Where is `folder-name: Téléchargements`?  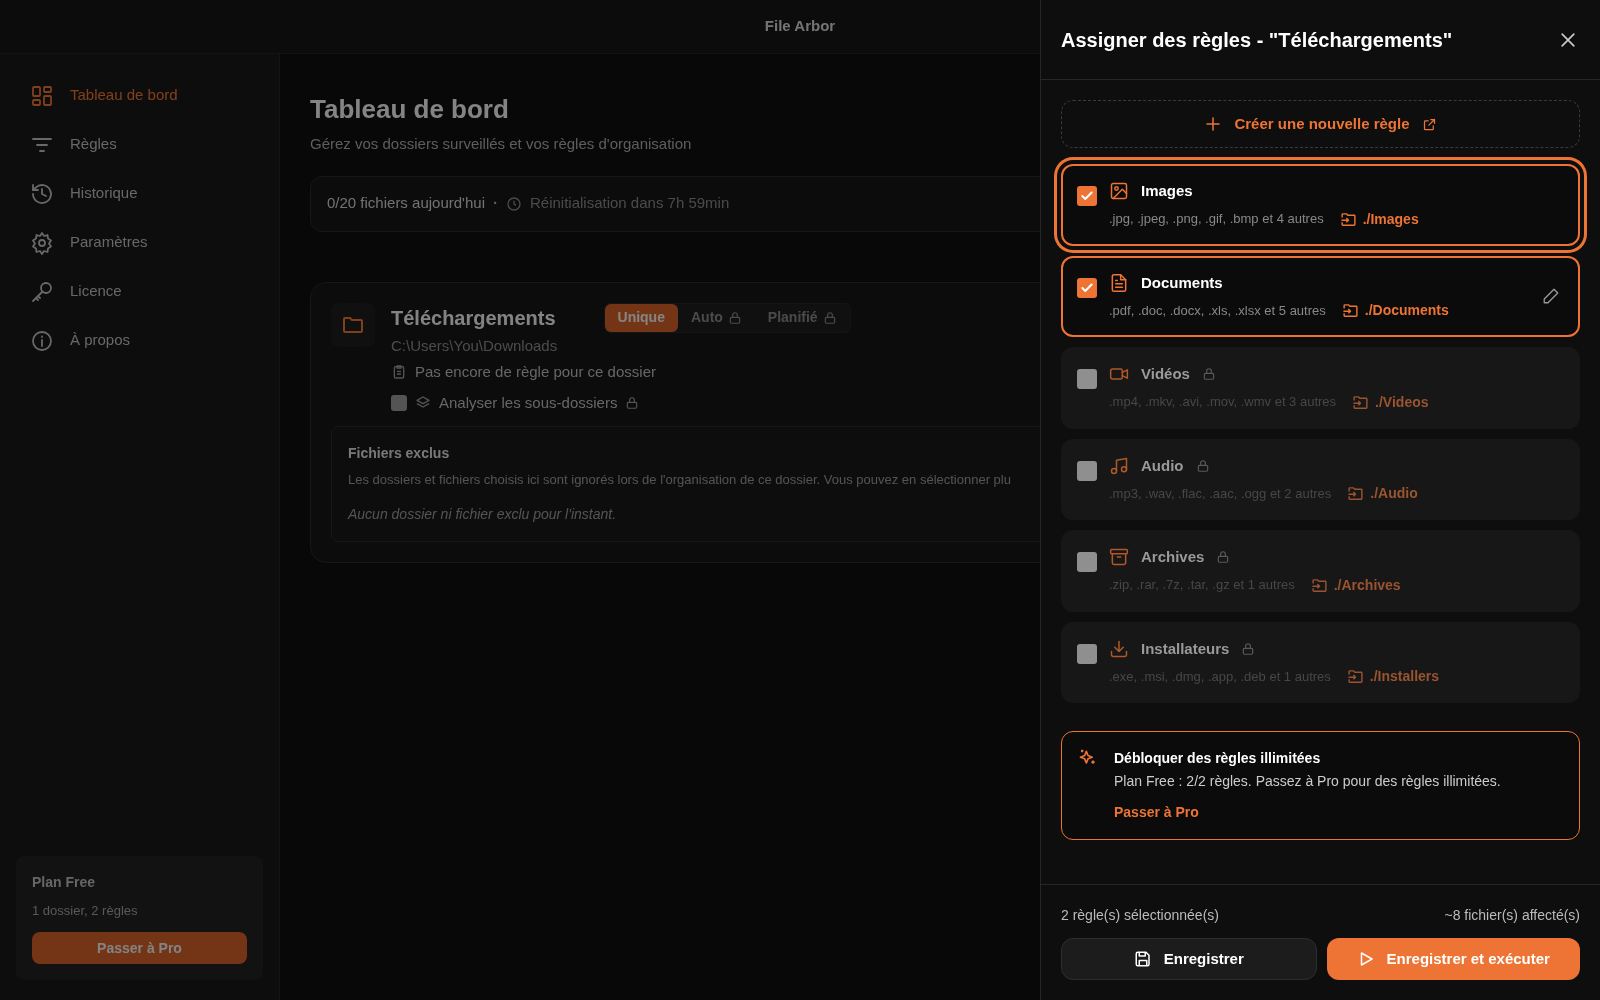
folder-name: Téléchargements is located at coordinates (473, 318).